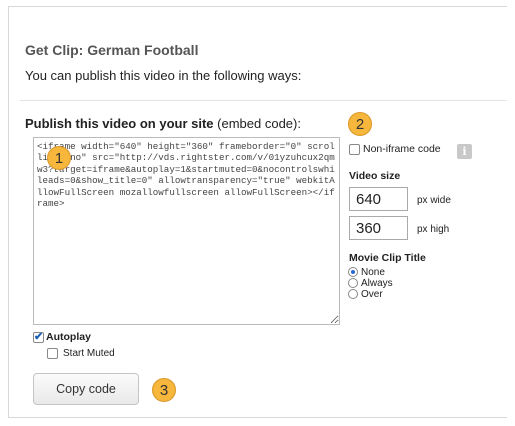 The image size is (515, 426). What do you see at coordinates (377, 283) in the screenshot?
I see `radio-always-label: Always` at bounding box center [377, 283].